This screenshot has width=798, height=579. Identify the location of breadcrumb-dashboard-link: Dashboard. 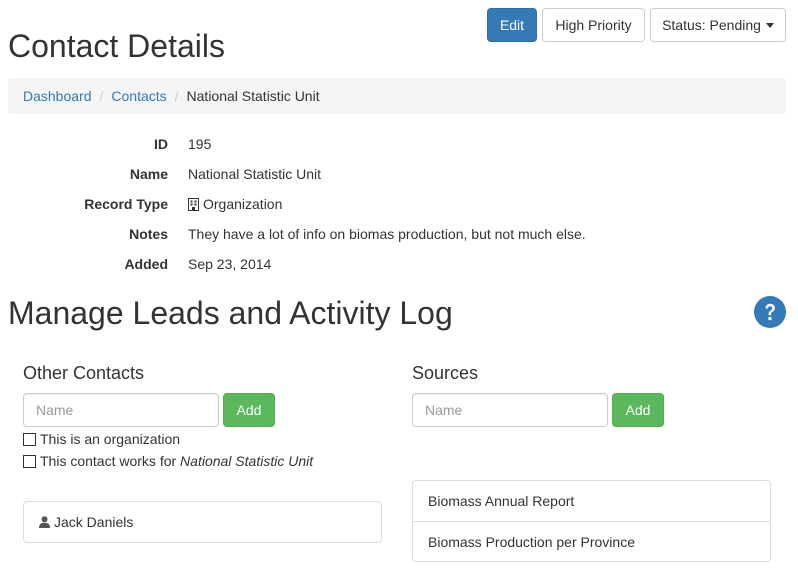
(57, 96).